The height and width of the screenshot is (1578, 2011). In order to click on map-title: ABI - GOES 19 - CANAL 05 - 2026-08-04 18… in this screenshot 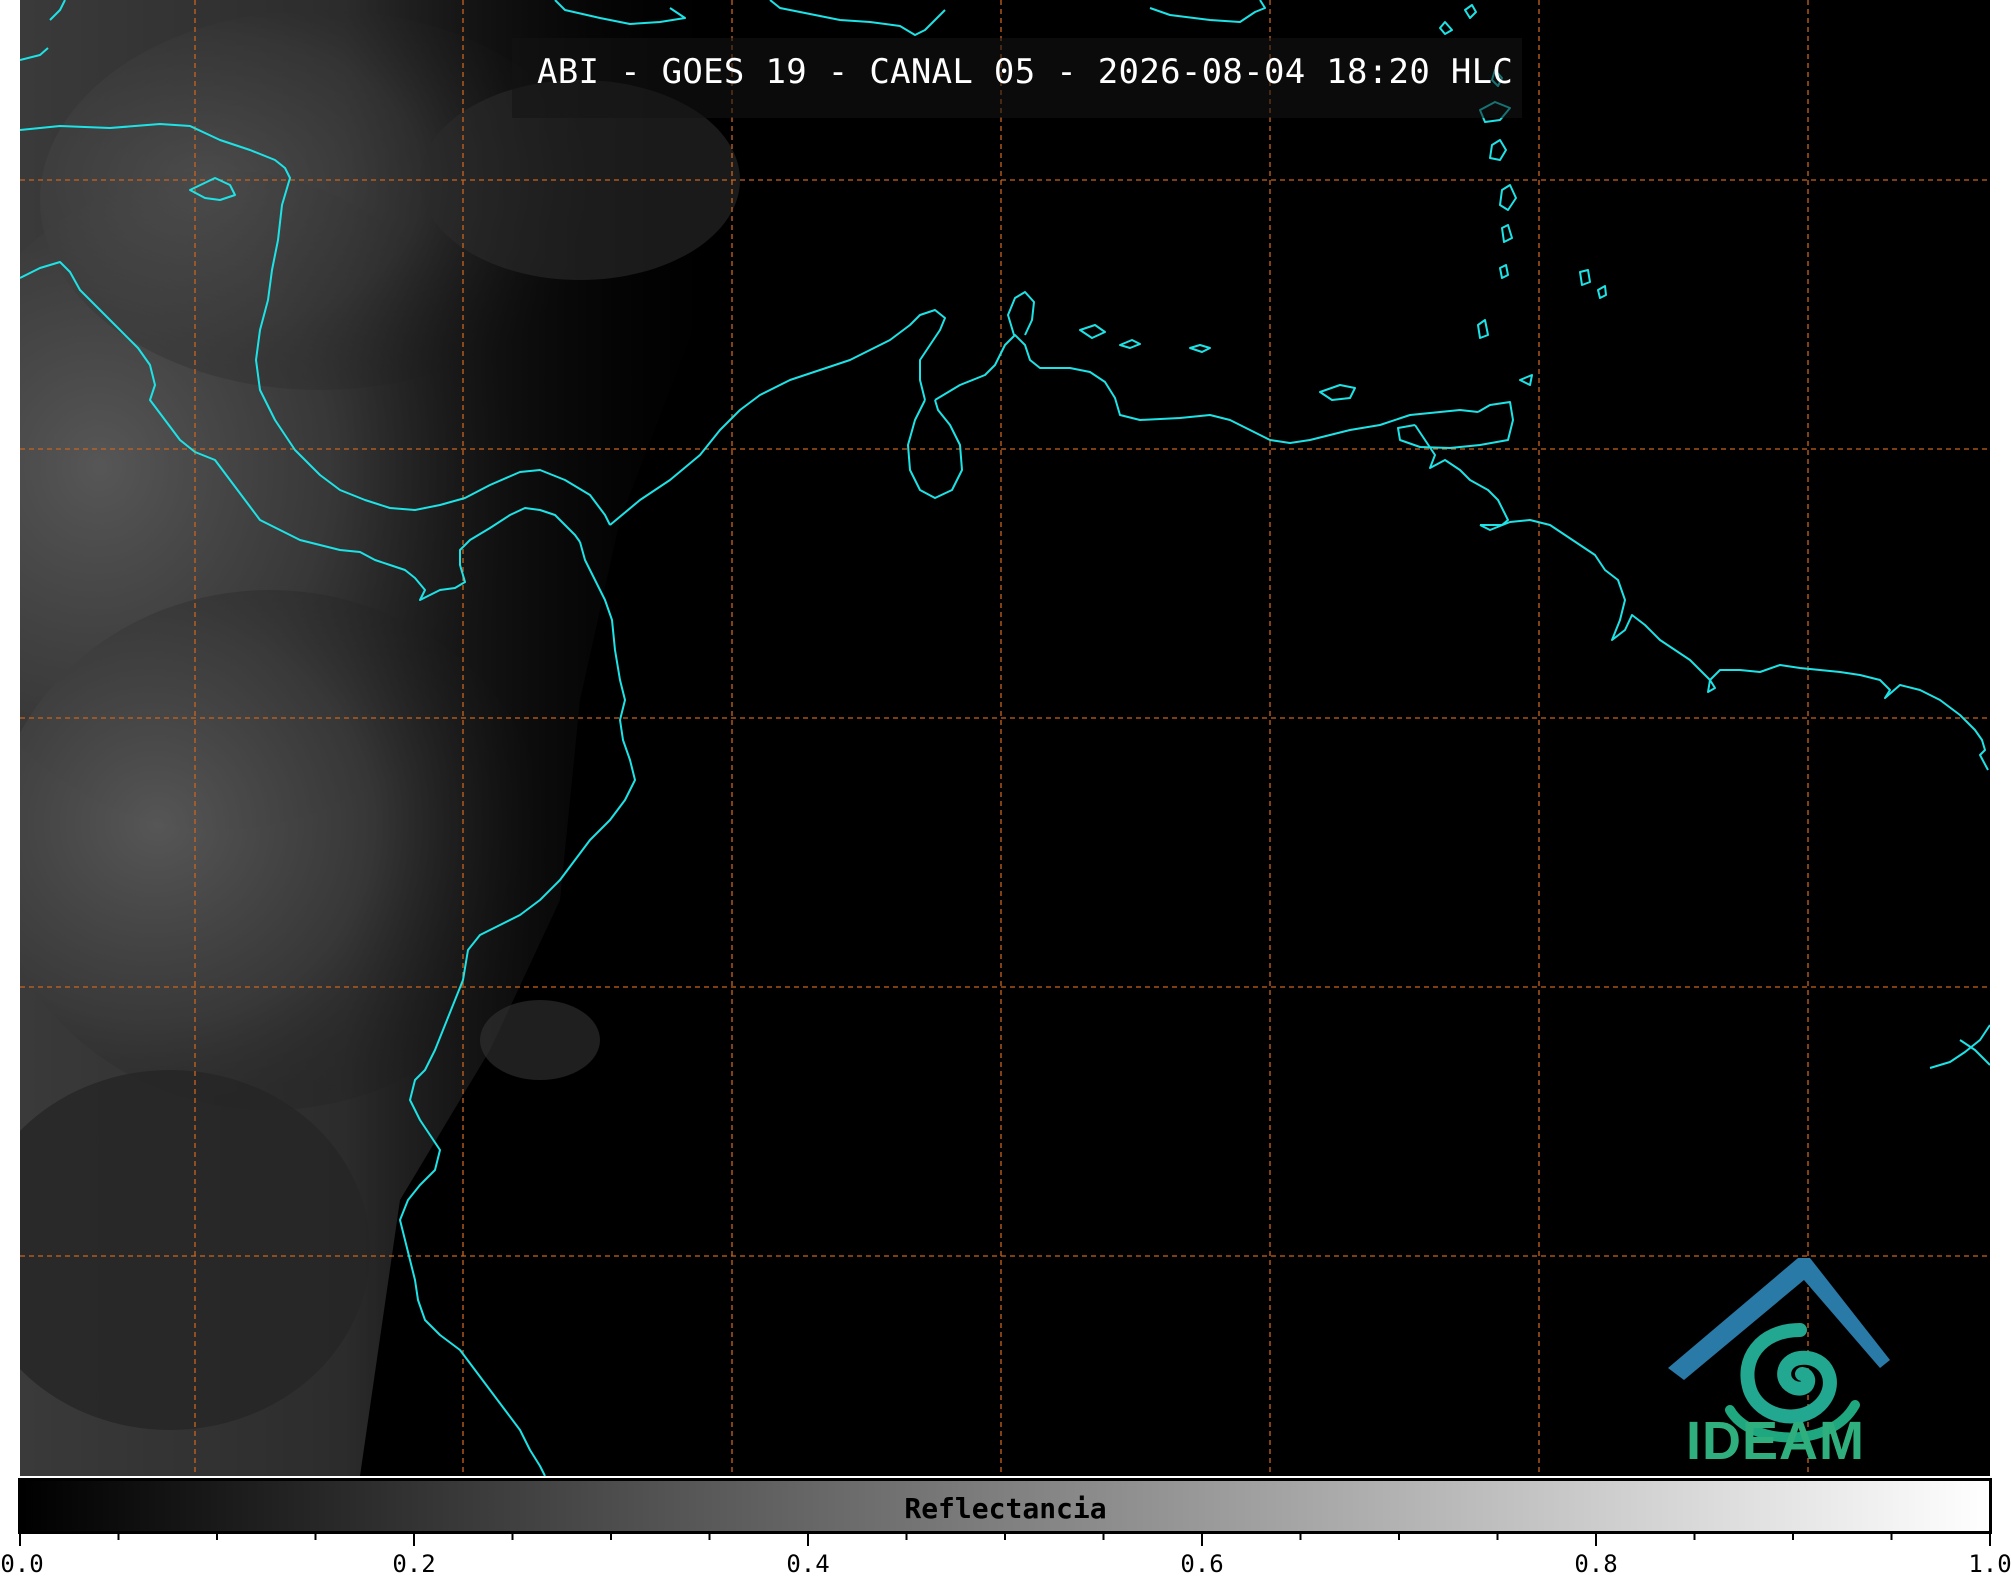, I will do `click(1025, 72)`.